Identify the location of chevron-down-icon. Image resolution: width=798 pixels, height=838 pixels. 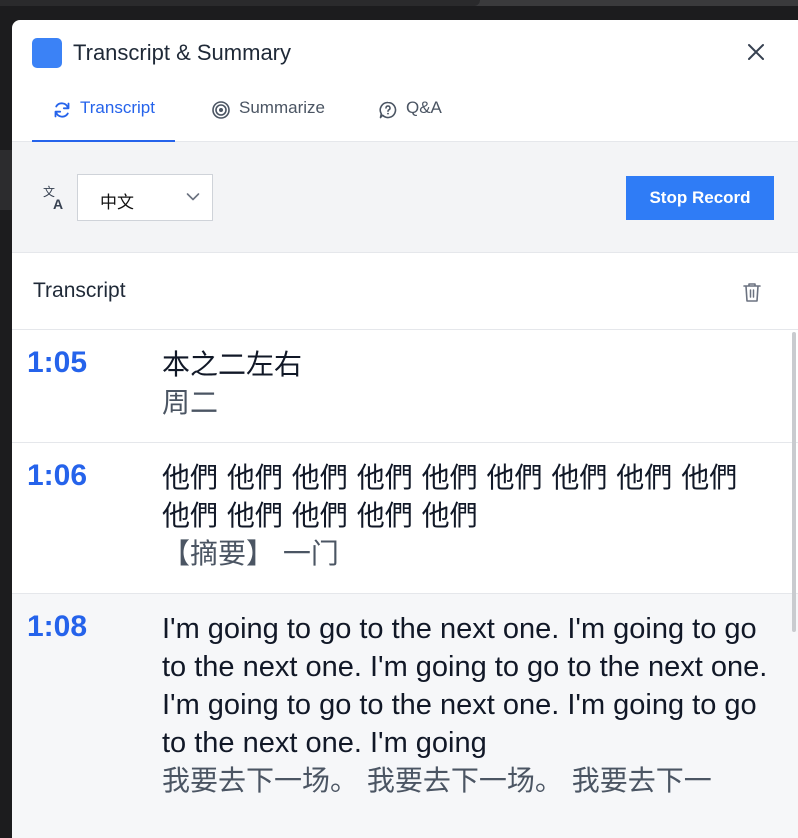
(193, 197).